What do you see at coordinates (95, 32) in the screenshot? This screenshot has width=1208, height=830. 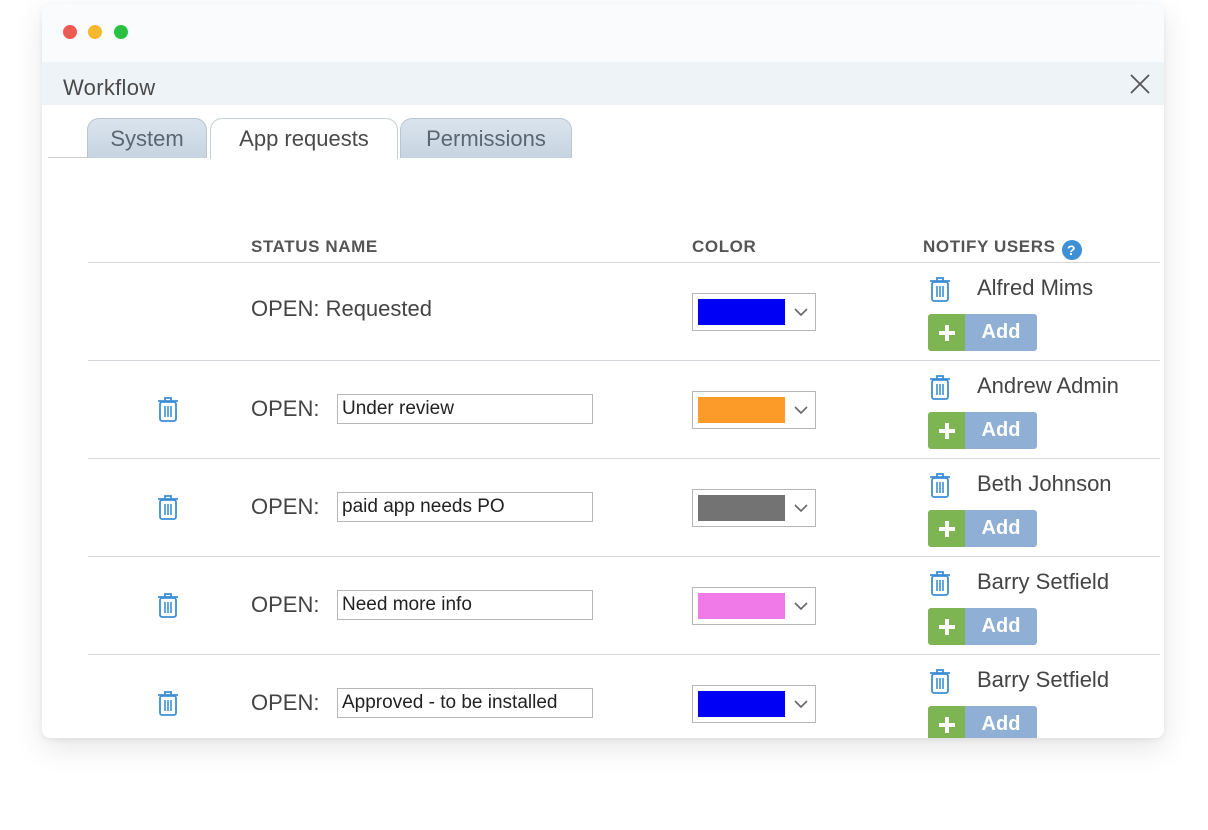 I see `minimize-window-button` at bounding box center [95, 32].